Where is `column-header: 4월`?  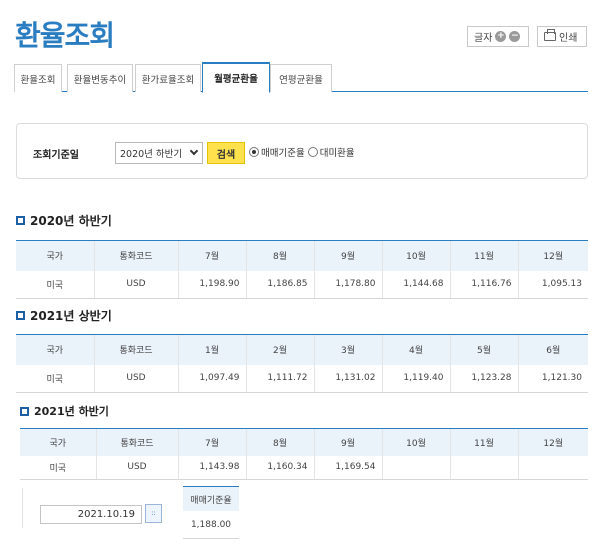 column-header: 4월 is located at coordinates (415, 349).